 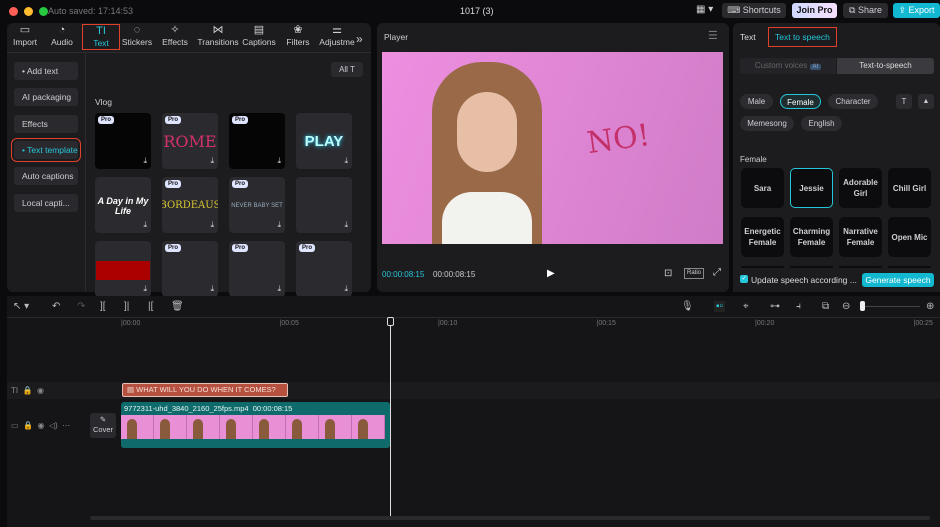 What do you see at coordinates (825, 306) in the screenshot?
I see `preview-icon: ⧉` at bounding box center [825, 306].